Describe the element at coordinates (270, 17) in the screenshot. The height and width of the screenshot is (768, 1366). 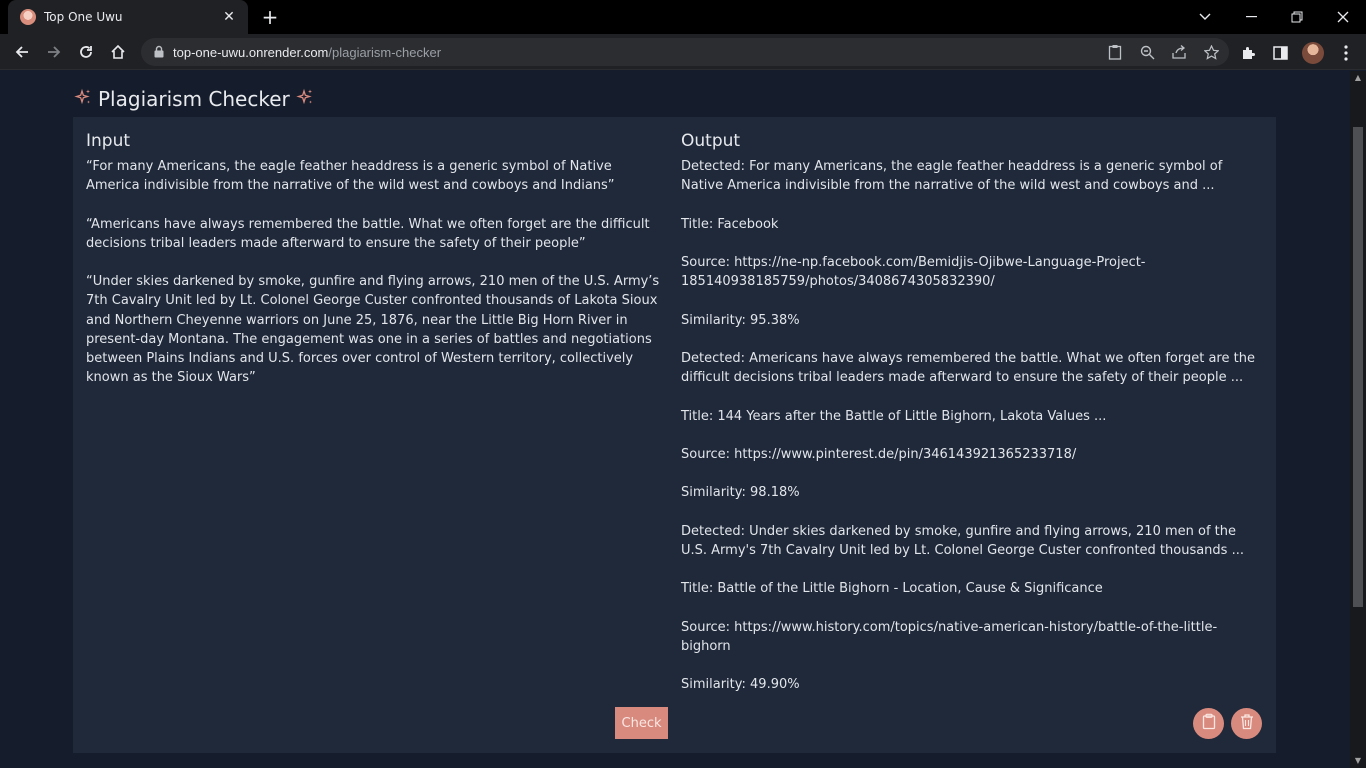
I see `new-tab-button: +` at that location.